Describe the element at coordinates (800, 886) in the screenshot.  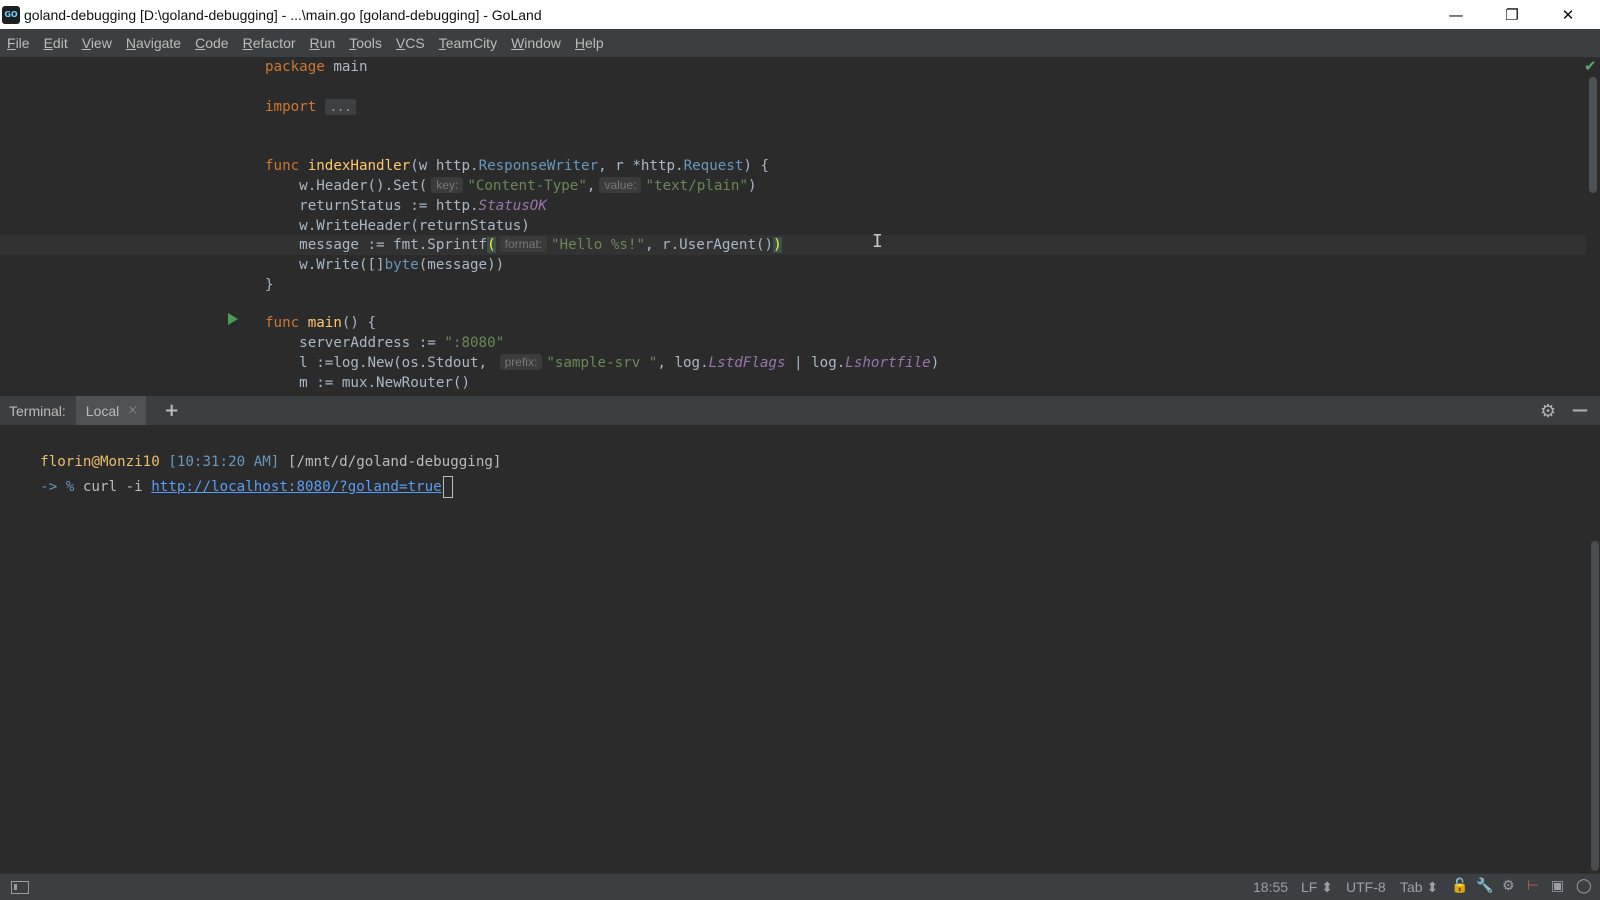
I see `status-bar: 18:55 LF ⬍ UTF-8 Tab ⬍ 🔓 🔧 ⚙ ⊢ ▣ ◯` at that location.